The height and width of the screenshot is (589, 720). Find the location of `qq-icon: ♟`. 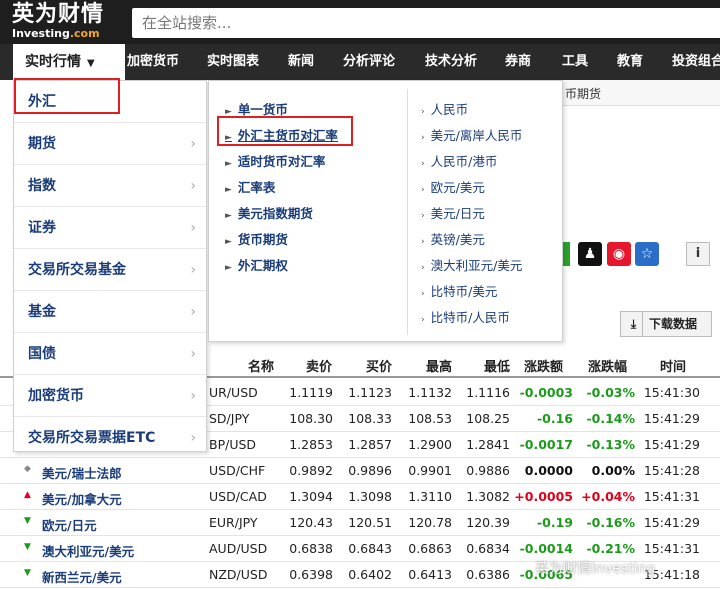

qq-icon: ♟ is located at coordinates (590, 254).